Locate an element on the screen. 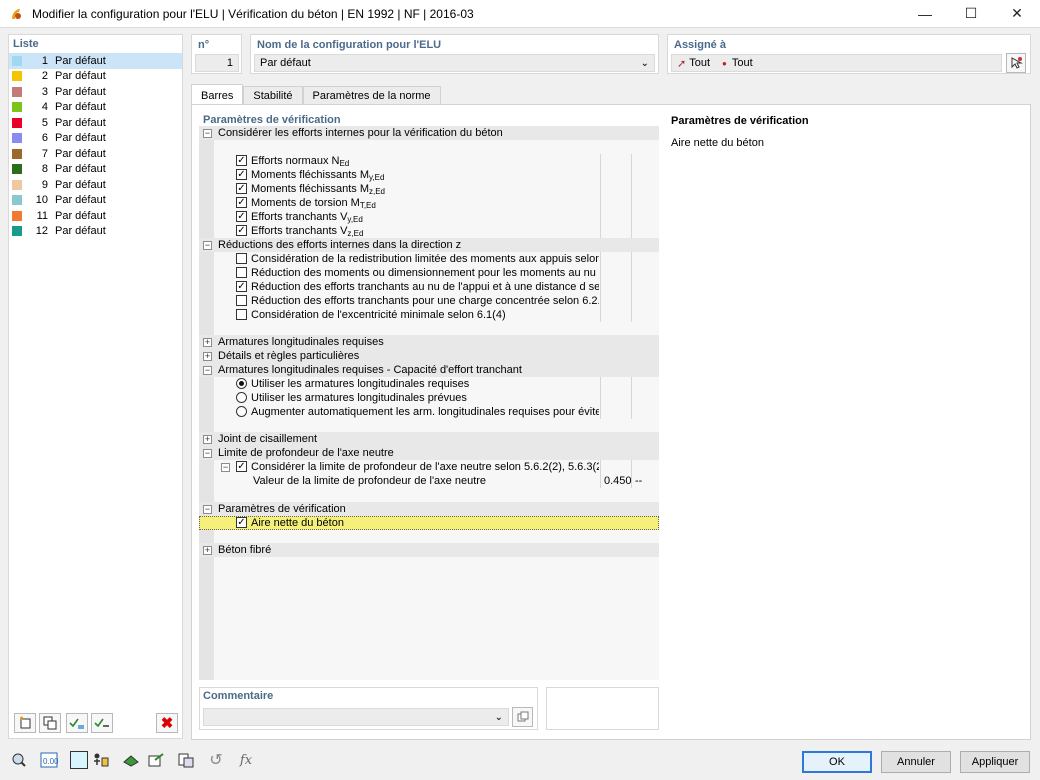  uncheck-all-icon is located at coordinates (102, 723).